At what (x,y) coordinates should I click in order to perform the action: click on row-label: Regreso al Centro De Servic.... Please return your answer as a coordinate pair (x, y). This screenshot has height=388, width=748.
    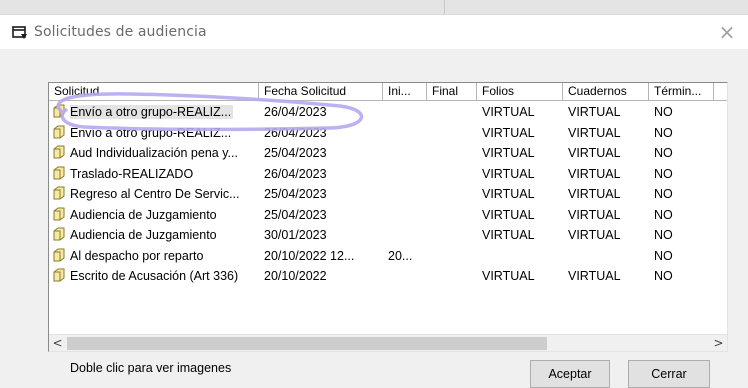
    Looking at the image, I should click on (155, 194).